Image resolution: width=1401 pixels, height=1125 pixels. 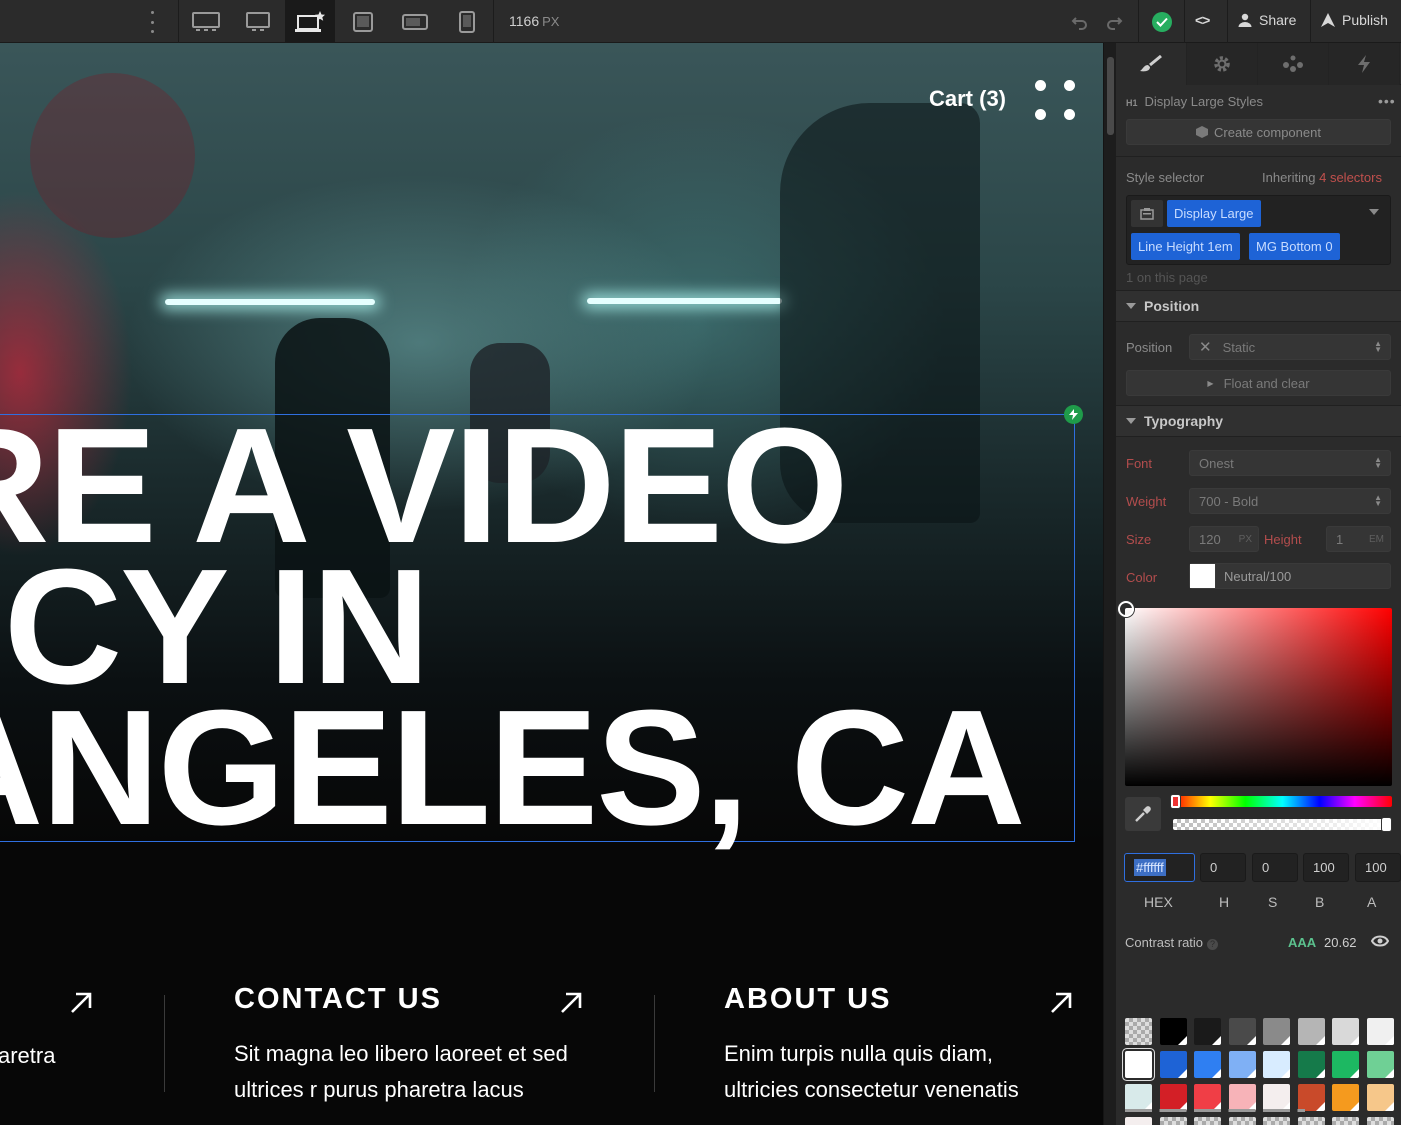 What do you see at coordinates (1202, 20) in the screenshot?
I see `code-export-button: <>` at bounding box center [1202, 20].